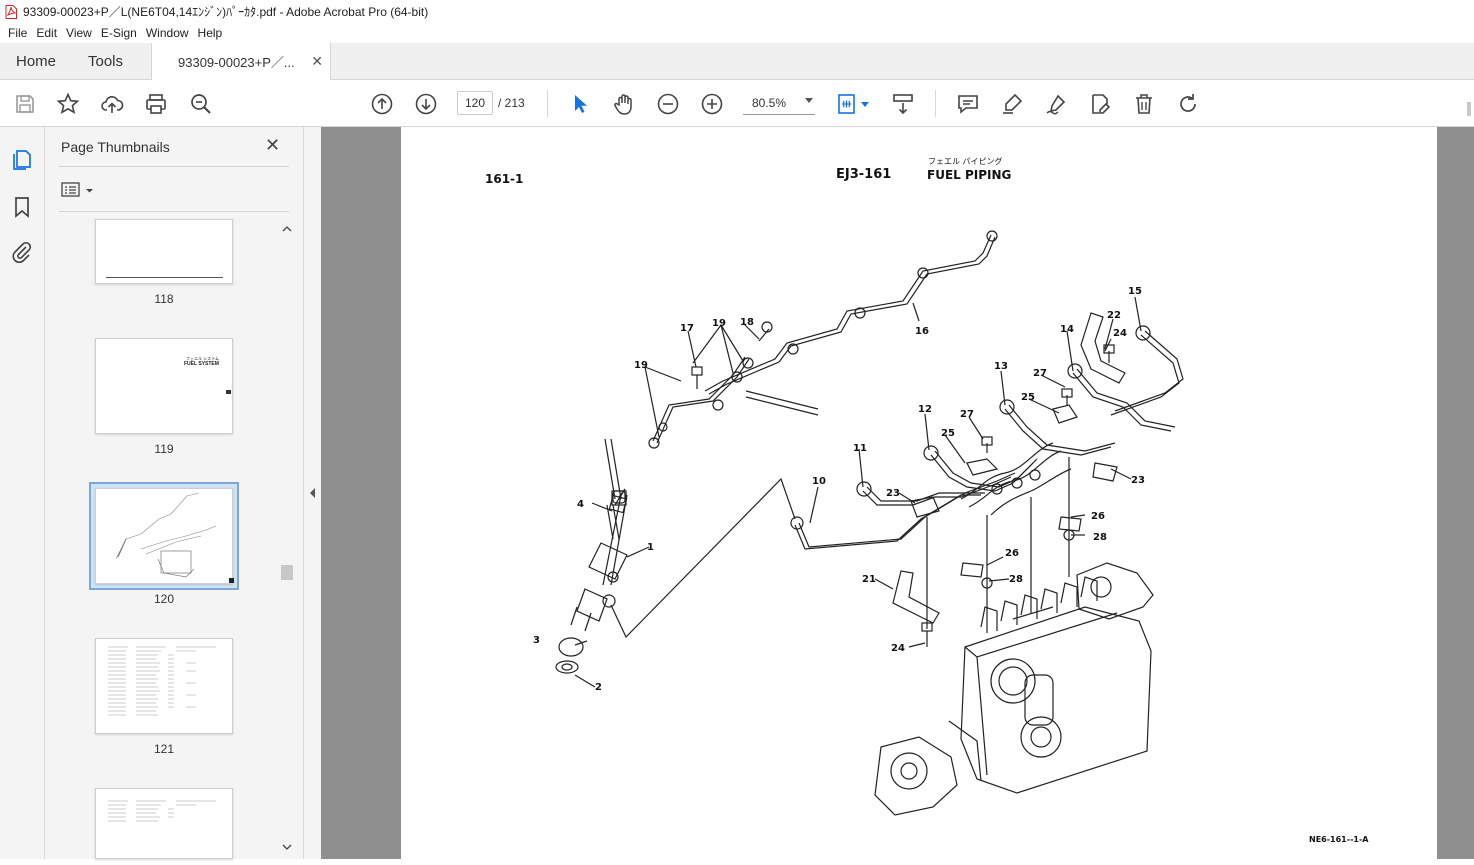 Image resolution: width=1474 pixels, height=865 pixels. Describe the element at coordinates (511, 103) in the screenshot. I see `page-total: / 213` at that location.